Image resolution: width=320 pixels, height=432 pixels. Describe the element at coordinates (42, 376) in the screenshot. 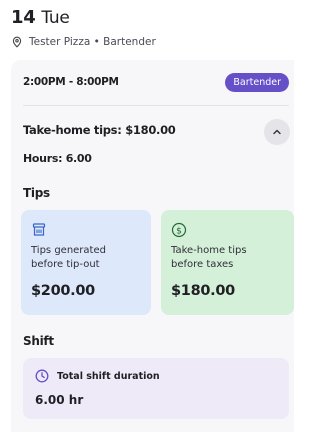

I see `clock-icon` at that location.